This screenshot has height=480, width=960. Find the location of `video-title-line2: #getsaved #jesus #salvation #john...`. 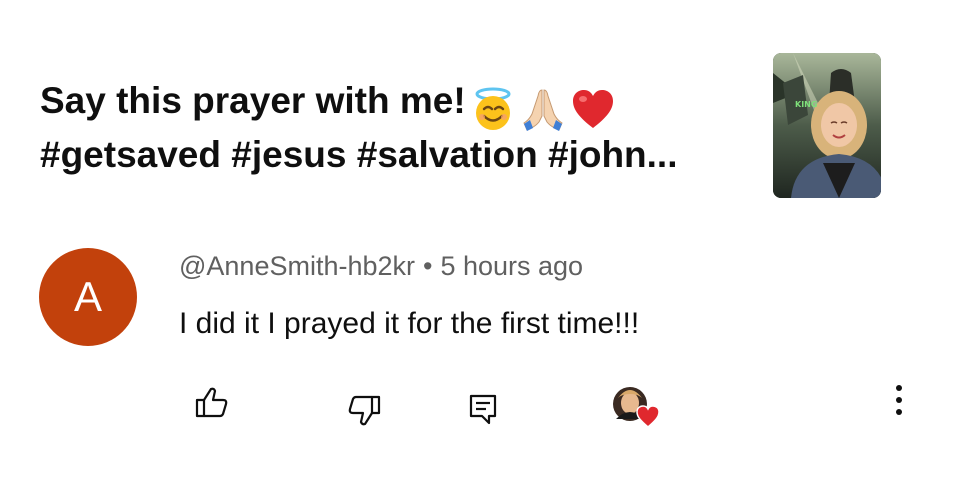

video-title-line2: #getsaved #jesus #salvation #john... is located at coordinates (359, 155).